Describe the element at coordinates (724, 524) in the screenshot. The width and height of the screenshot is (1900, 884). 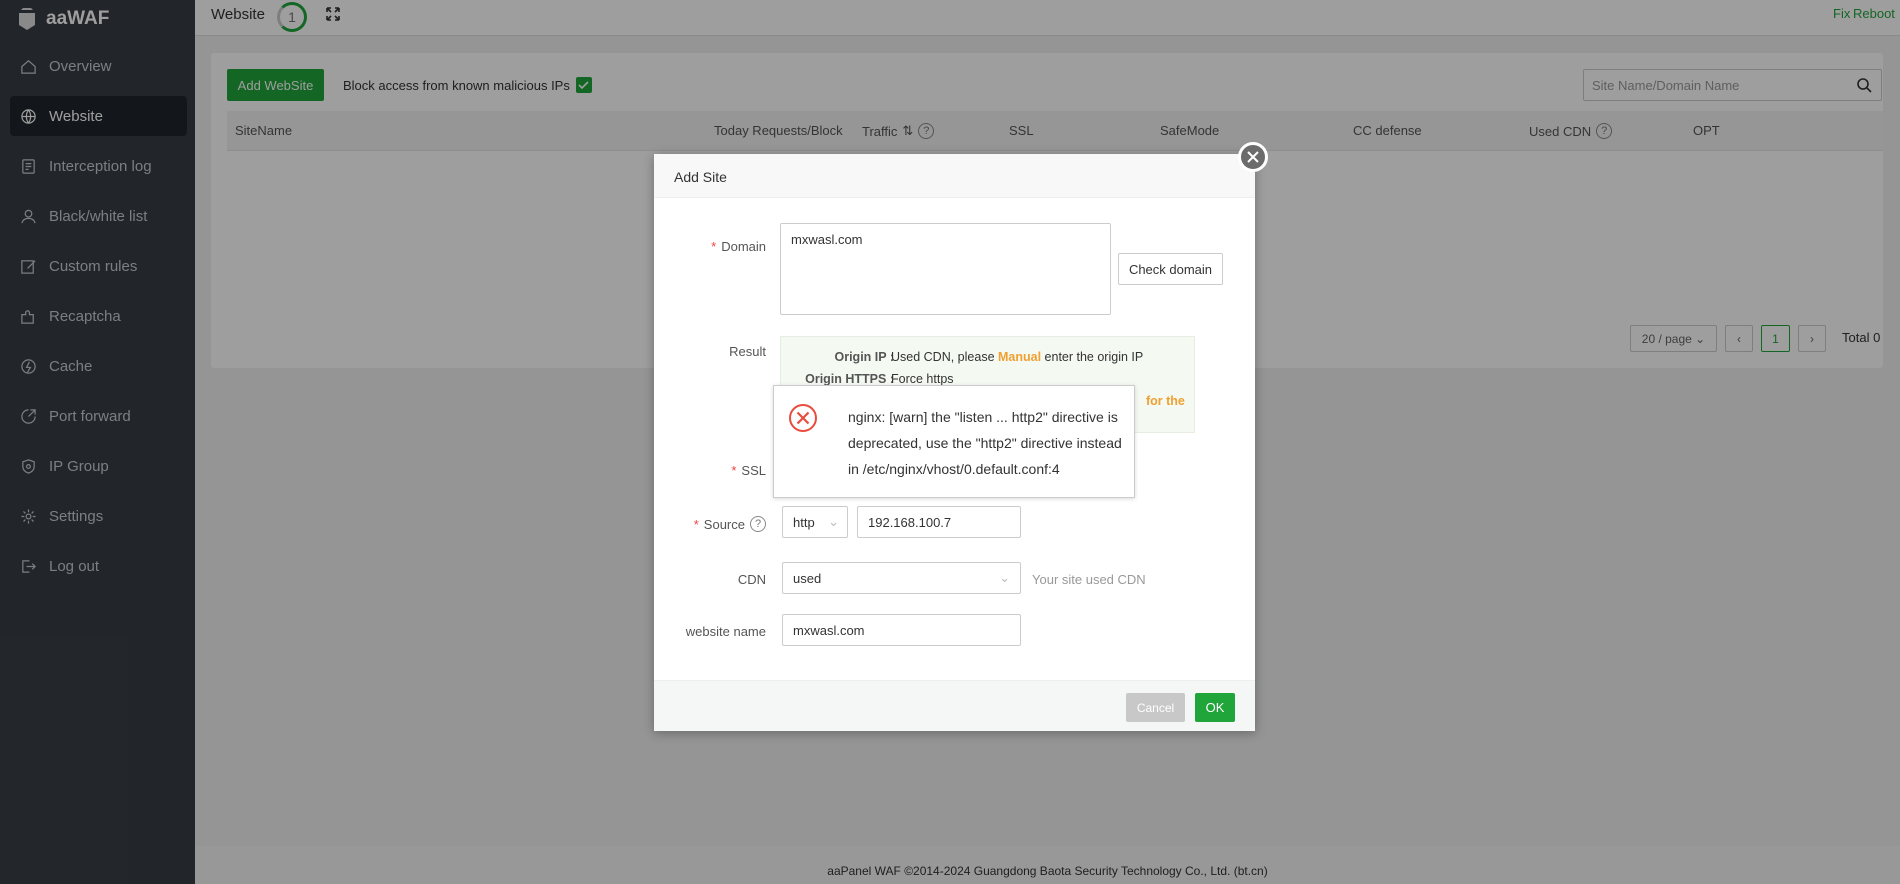
I see `source-label-text: Source` at that location.